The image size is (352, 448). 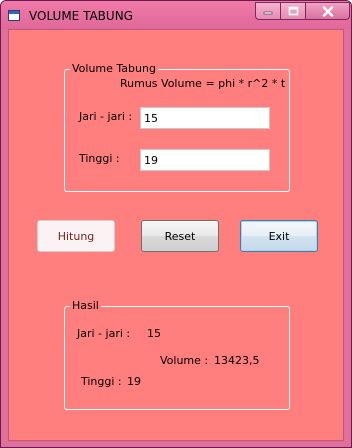 What do you see at coordinates (76, 236) in the screenshot?
I see `hitung-button: Hitung` at bounding box center [76, 236].